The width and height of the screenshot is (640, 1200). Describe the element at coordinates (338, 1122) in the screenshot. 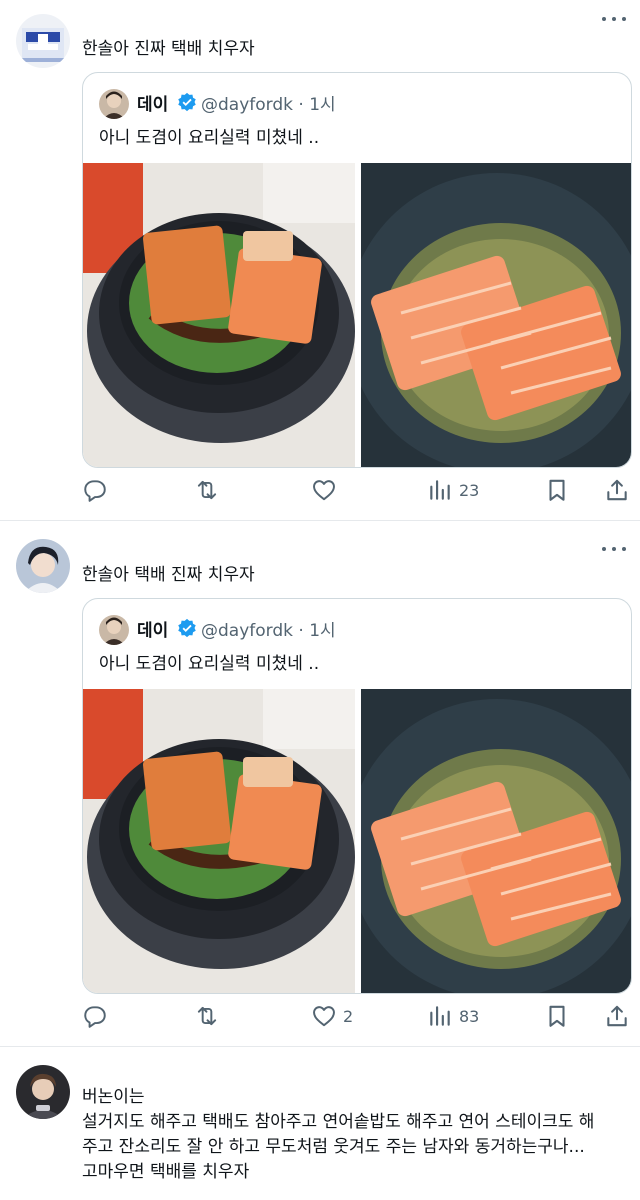

I see `text-line: 설거지도 해주고 택배도 참아주고 연어솥밥도 해주고 연어 스테이크도 해` at that location.